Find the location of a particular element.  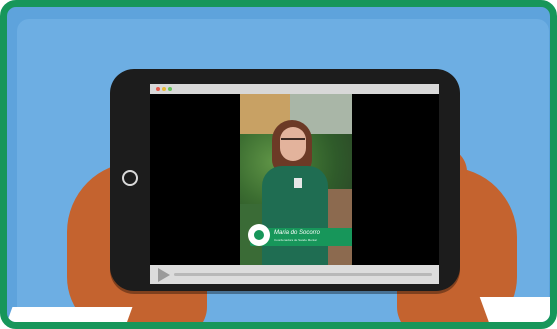

speaker-name: Maria do Socorro is located at coordinates (297, 233).